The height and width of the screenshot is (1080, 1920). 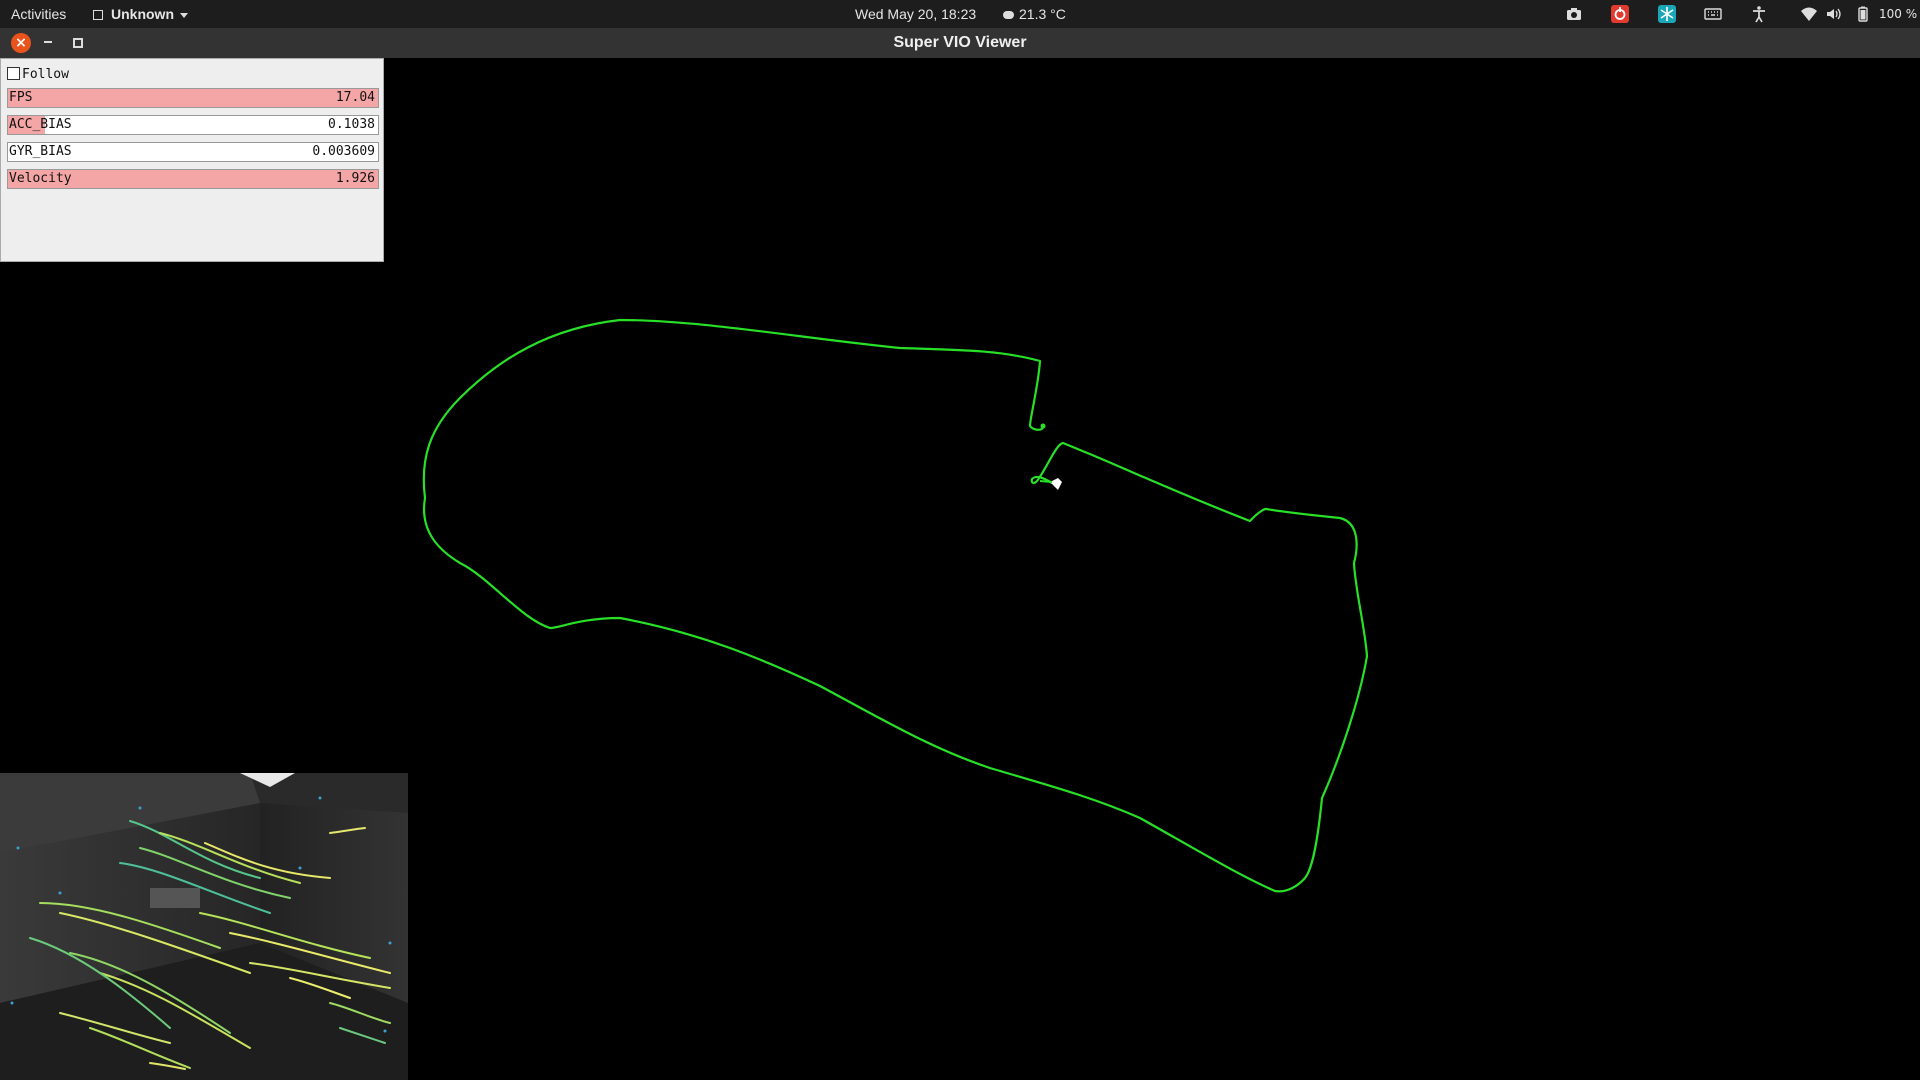 What do you see at coordinates (355, 178) in the screenshot?
I see `velocity-value: 1.926` at bounding box center [355, 178].